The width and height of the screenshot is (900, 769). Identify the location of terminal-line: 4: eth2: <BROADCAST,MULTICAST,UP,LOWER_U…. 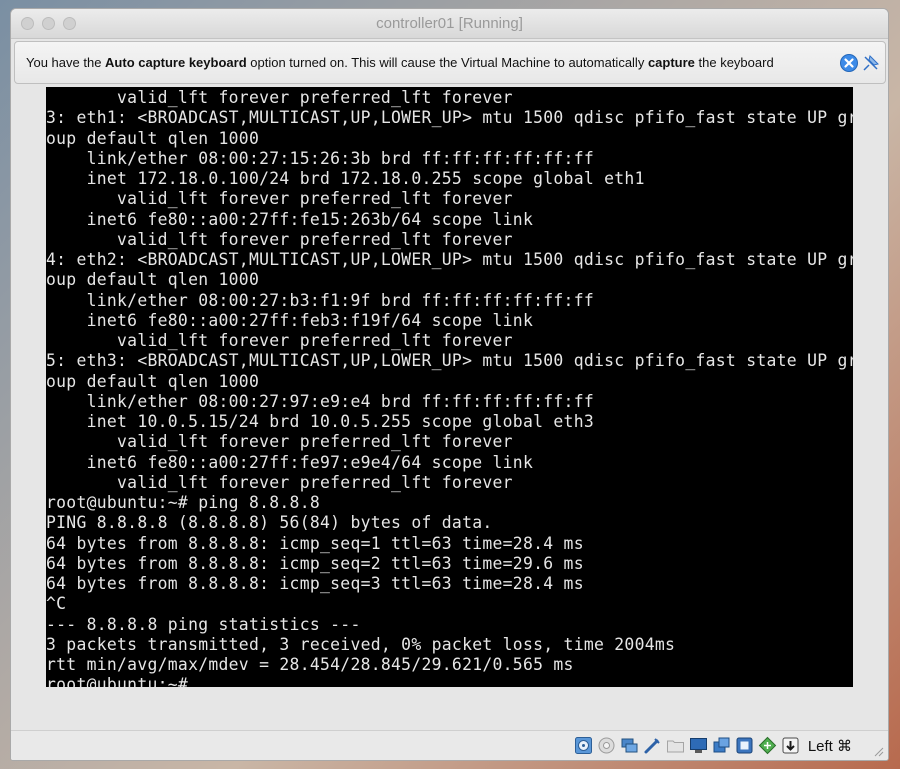
(449, 259).